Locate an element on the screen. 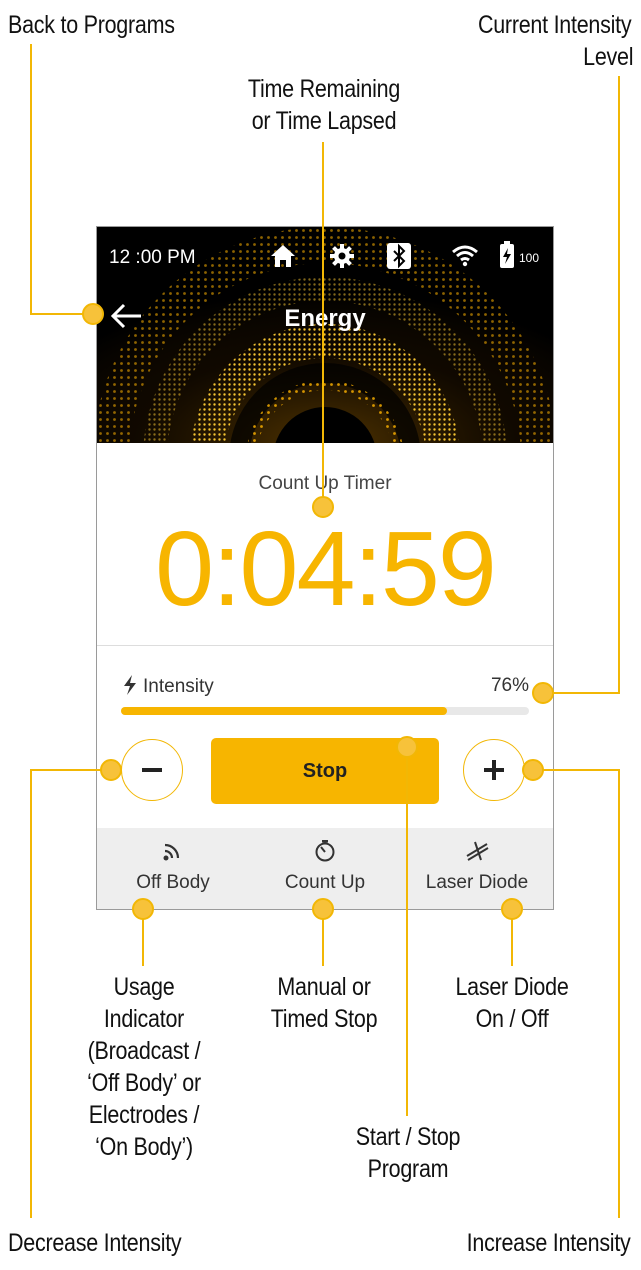 This screenshot has width=641, height=1270. tab-count-up-label: Count Up is located at coordinates (325, 882).